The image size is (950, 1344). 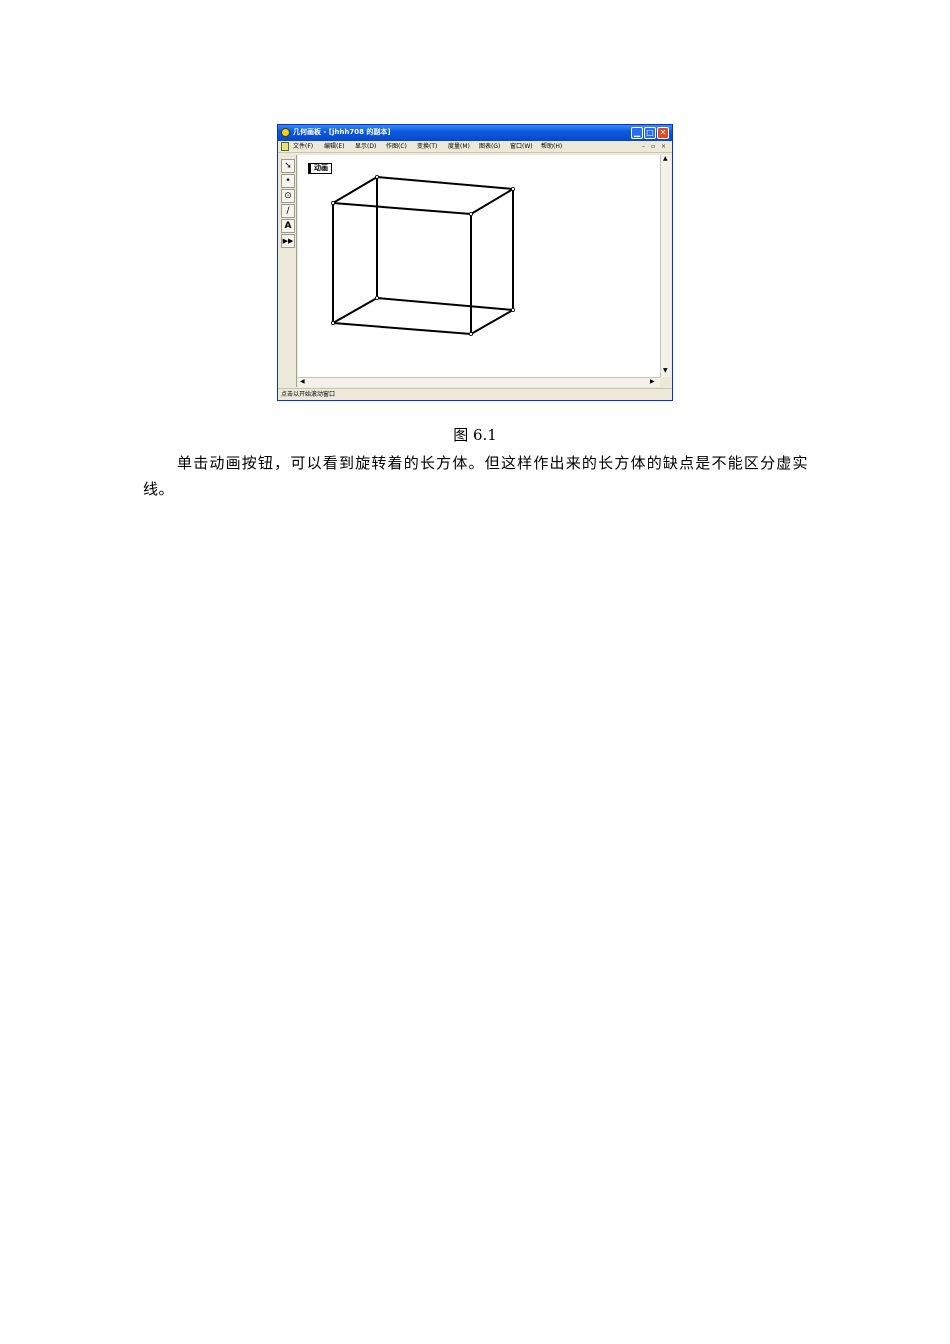 What do you see at coordinates (303, 146) in the screenshot?
I see `menu-file: 文件(F)` at bounding box center [303, 146].